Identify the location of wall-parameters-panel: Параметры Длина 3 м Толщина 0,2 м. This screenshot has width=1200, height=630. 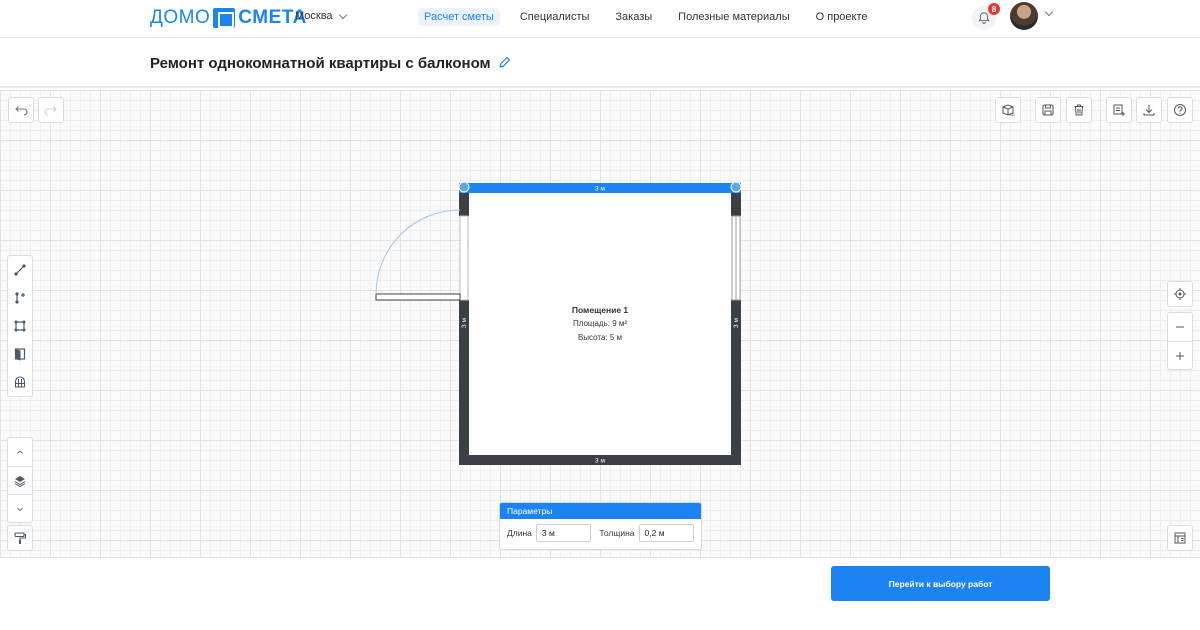
(600, 526).